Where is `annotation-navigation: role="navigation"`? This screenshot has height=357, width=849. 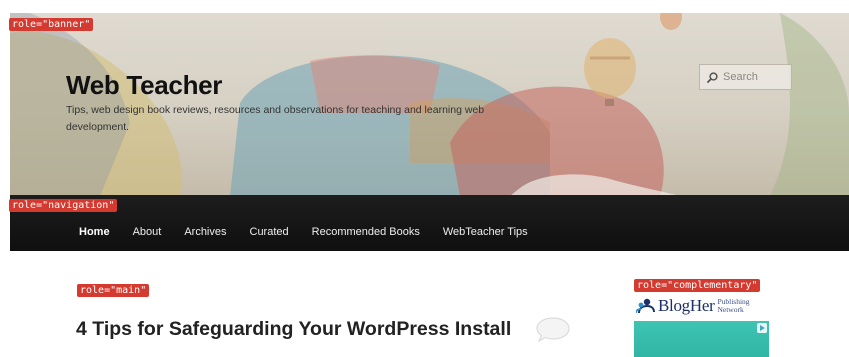 annotation-navigation: role="navigation" is located at coordinates (63, 205).